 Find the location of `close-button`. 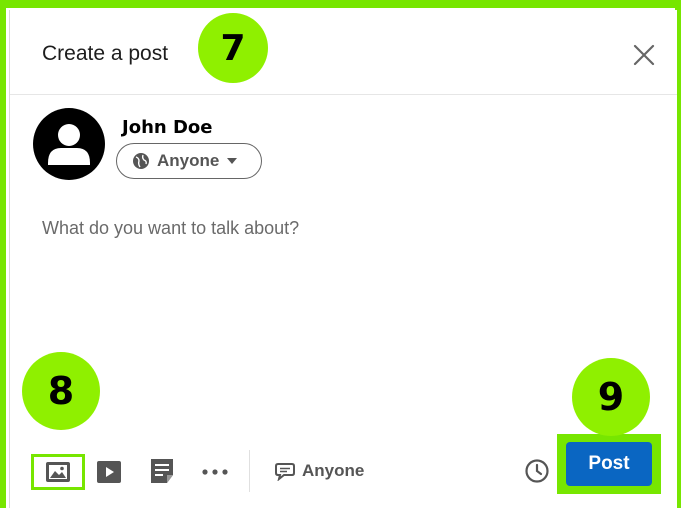

close-button is located at coordinates (644, 55).